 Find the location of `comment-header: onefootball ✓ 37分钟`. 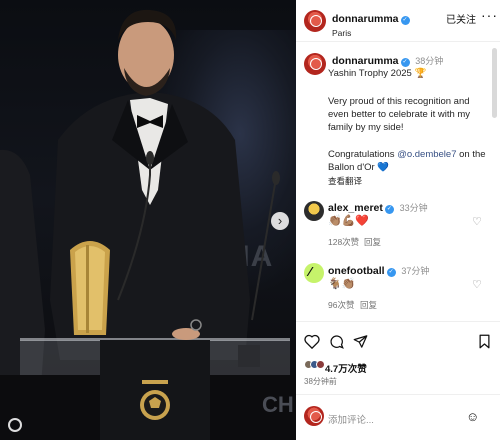

comment-header: onefootball ✓ 37分钟 is located at coordinates (378, 270).